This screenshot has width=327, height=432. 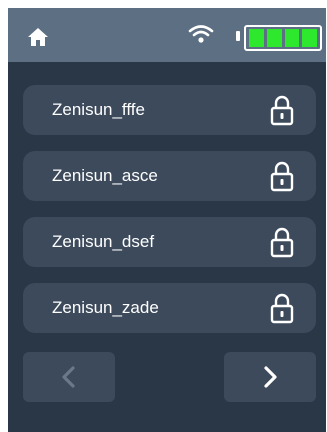 What do you see at coordinates (169, 176) in the screenshot?
I see `wifi-network-item: Zenisun_asce` at bounding box center [169, 176].